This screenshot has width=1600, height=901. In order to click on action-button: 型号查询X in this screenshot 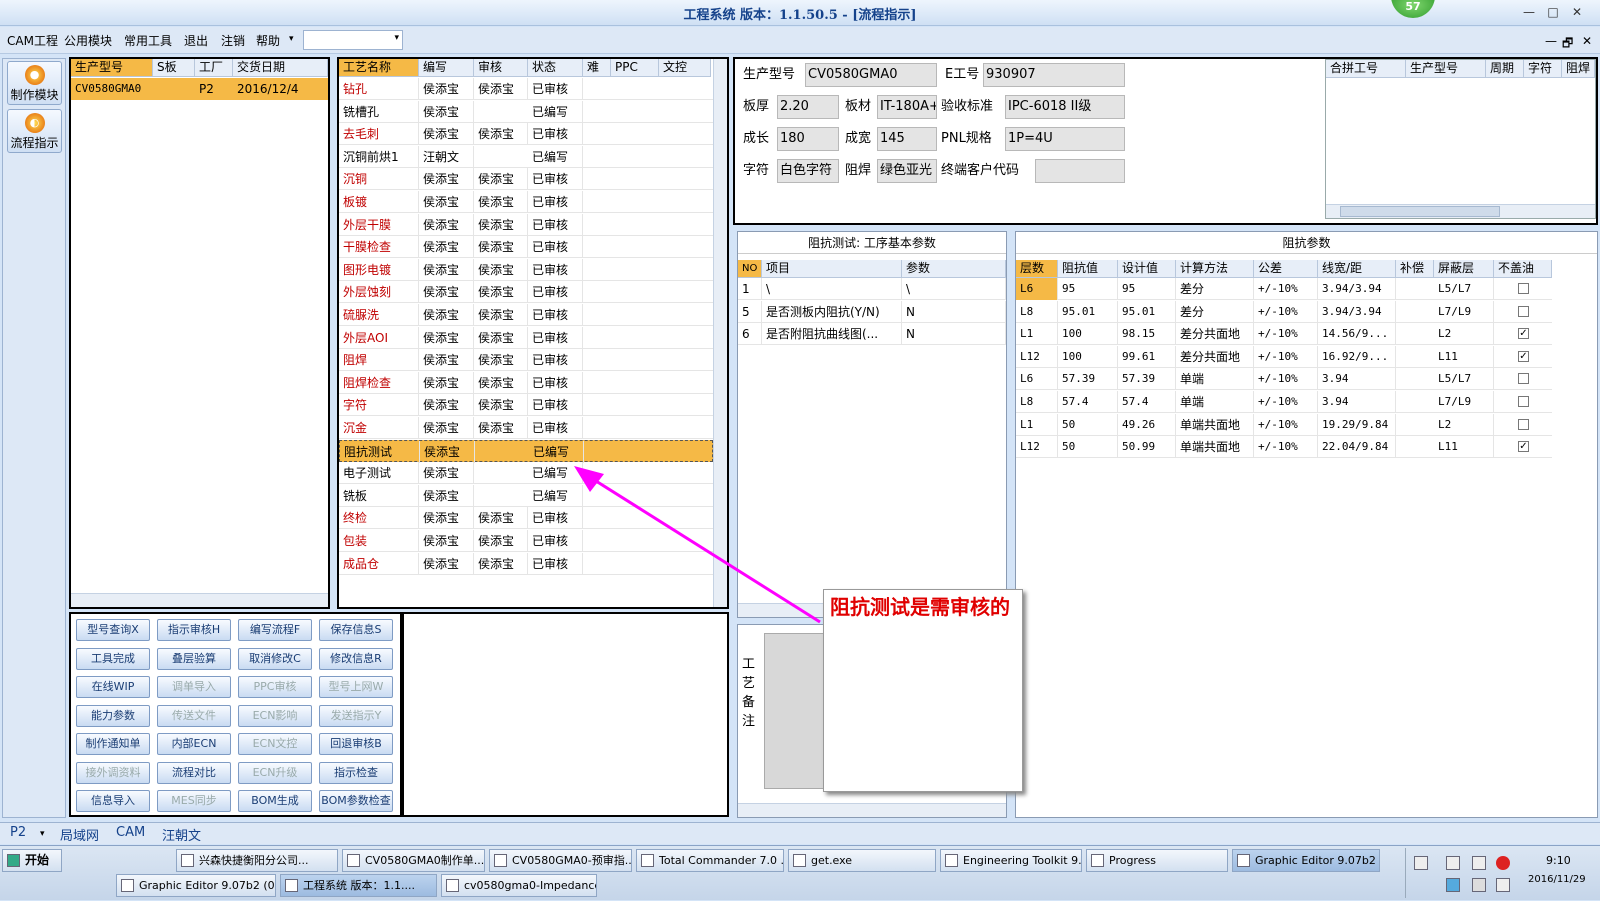, I will do `click(113, 630)`.